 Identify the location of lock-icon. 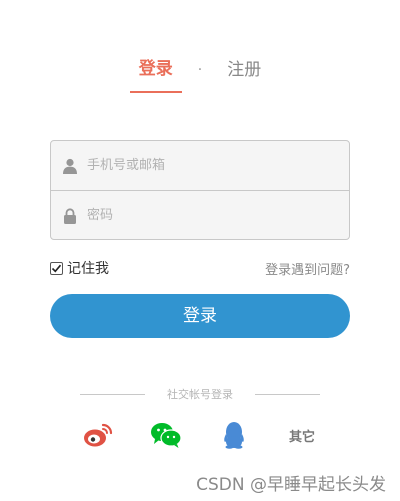
(70, 215).